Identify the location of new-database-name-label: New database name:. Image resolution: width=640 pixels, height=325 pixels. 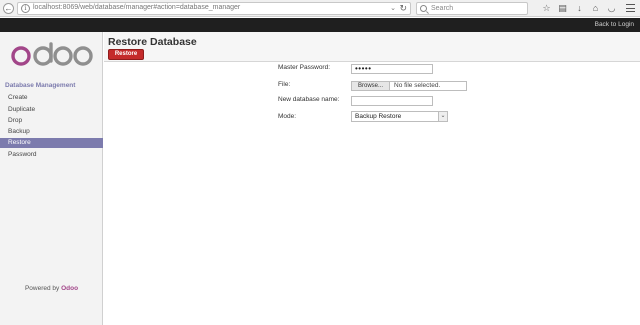
(309, 99).